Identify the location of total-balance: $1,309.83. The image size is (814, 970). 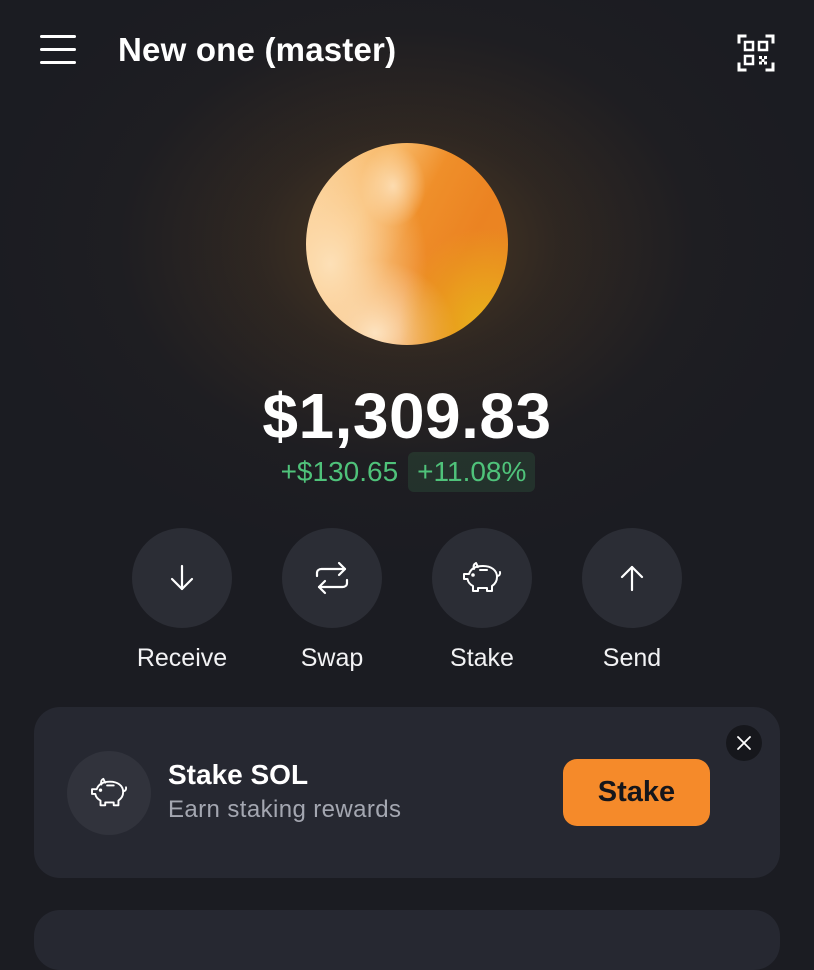
(407, 416).